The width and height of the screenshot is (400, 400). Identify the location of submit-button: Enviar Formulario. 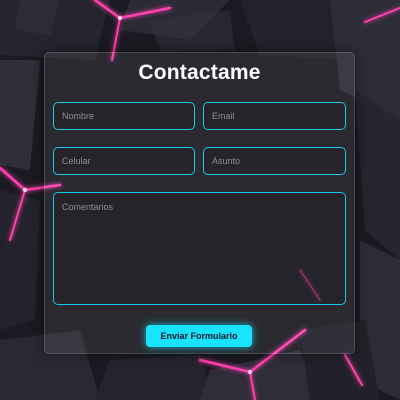
(199, 336).